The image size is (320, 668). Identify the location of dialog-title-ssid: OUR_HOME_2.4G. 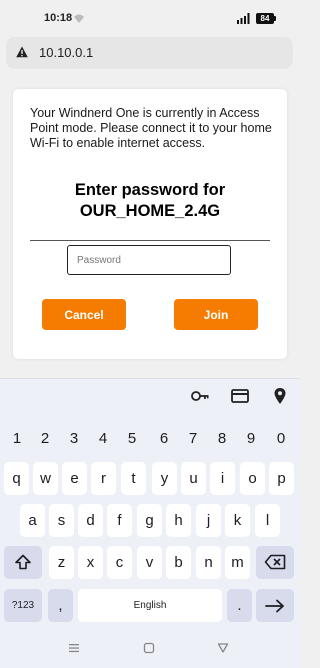
(150, 211).